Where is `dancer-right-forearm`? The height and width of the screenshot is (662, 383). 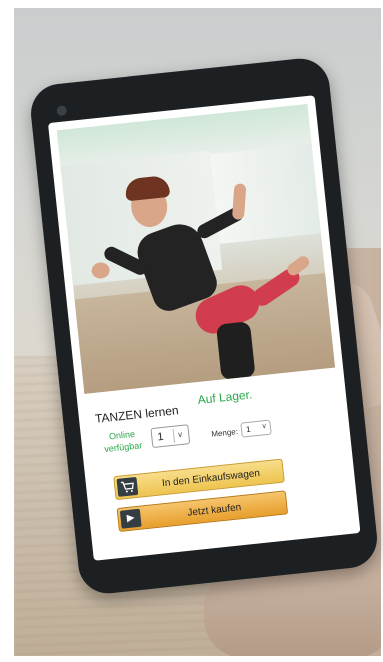 dancer-right-forearm is located at coordinates (239, 202).